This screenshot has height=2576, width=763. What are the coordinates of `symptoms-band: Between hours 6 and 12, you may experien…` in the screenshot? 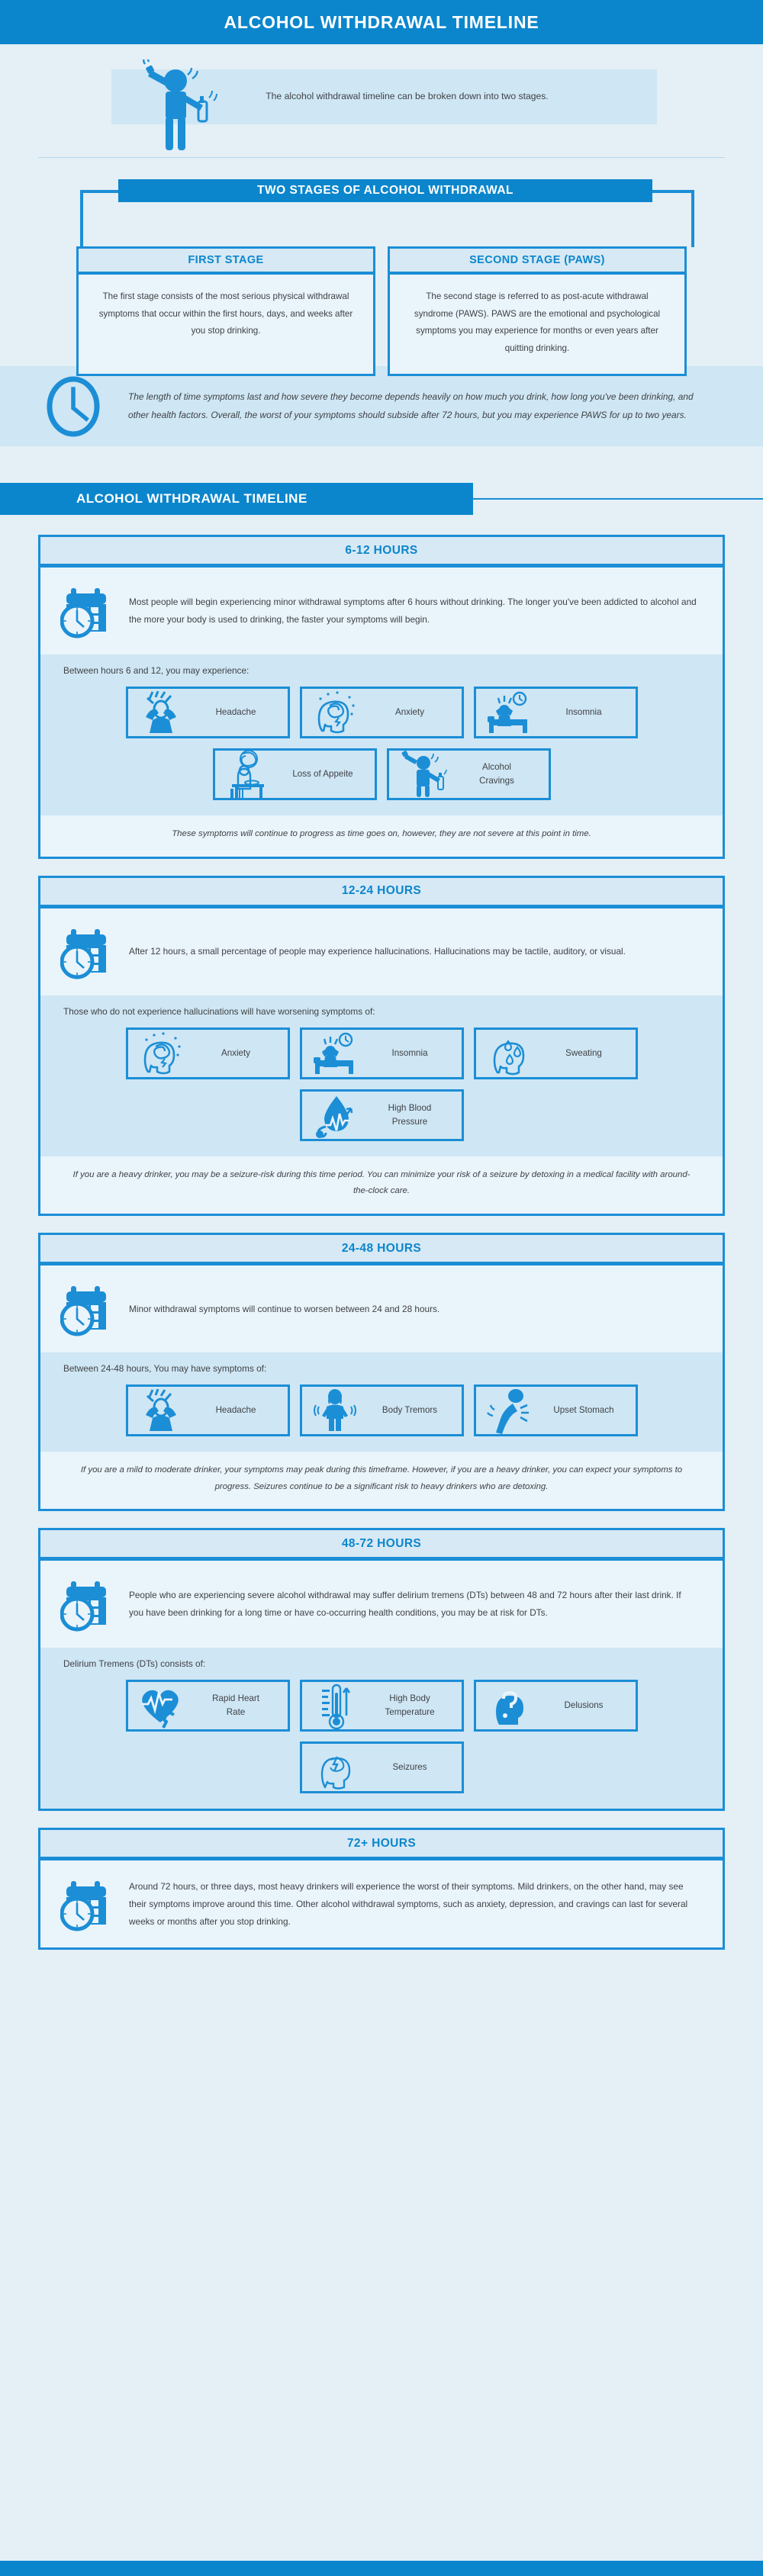 It's located at (382, 734).